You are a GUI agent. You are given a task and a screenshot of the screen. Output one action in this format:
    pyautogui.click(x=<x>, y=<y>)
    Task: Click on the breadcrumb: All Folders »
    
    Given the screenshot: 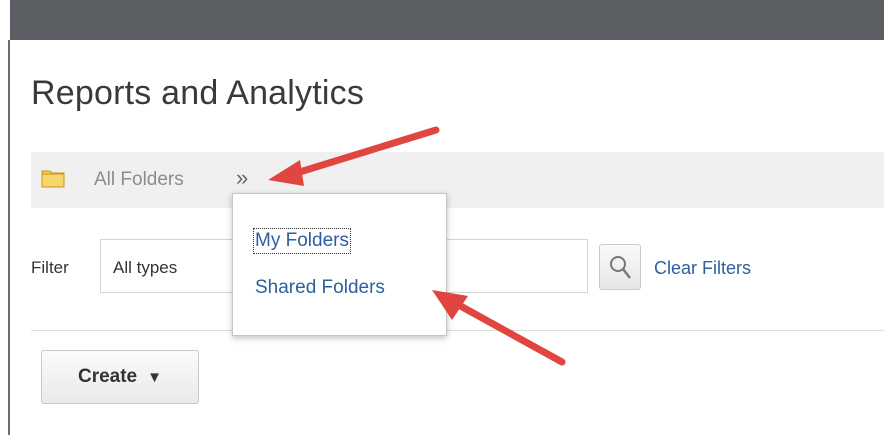 What is the action you would take?
    pyautogui.click(x=457, y=180)
    